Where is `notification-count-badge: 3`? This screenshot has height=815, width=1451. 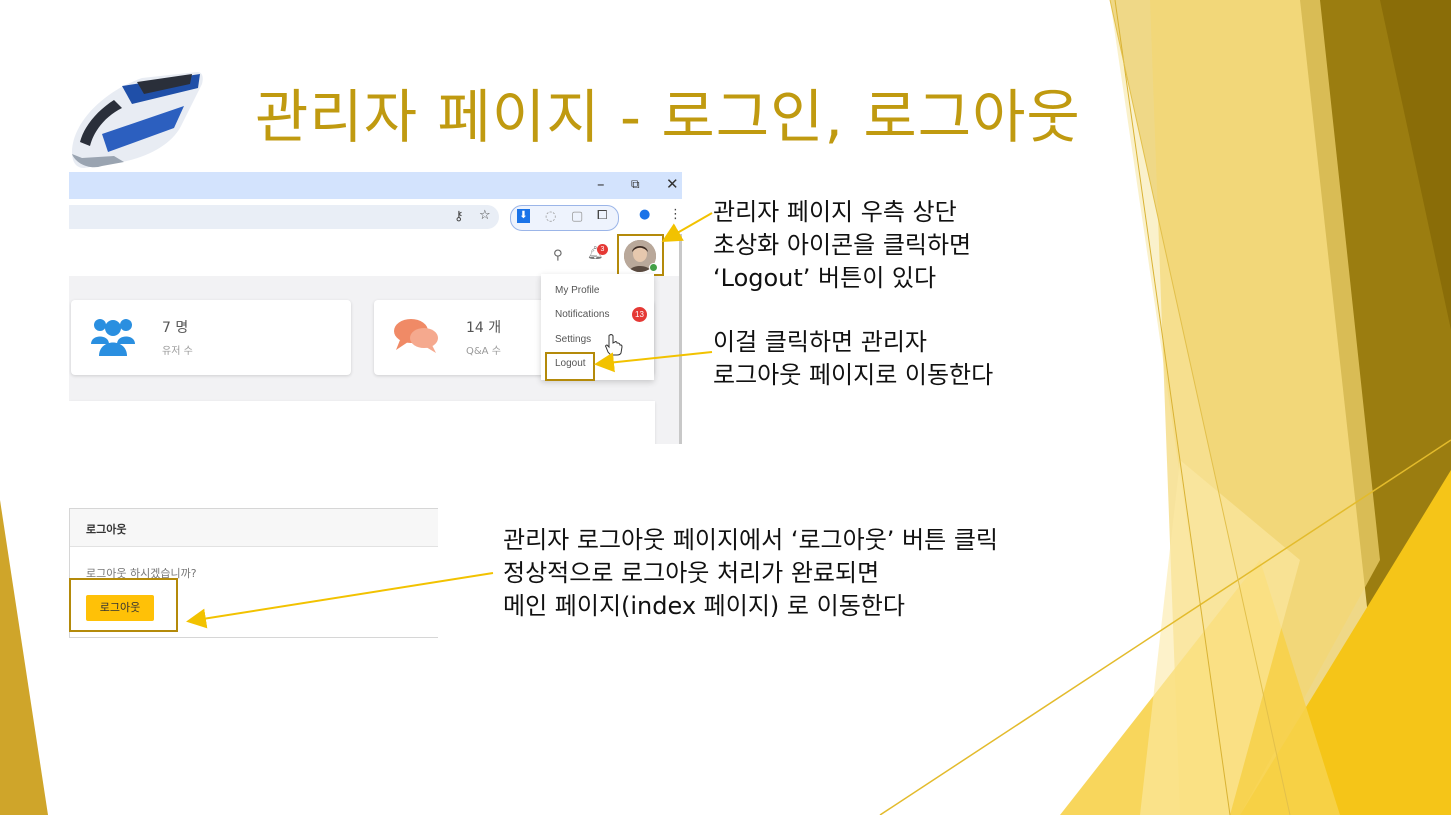 notification-count-badge: 3 is located at coordinates (602, 249).